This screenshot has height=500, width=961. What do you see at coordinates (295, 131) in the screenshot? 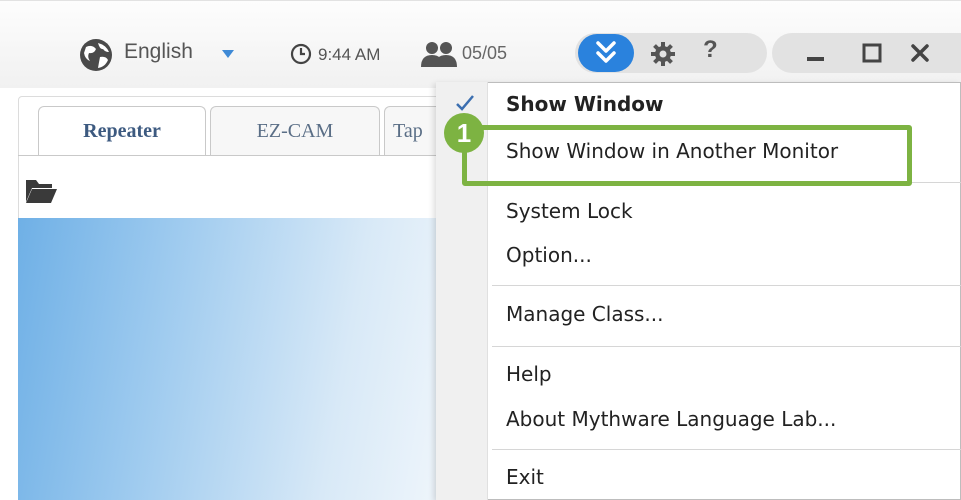
I see `tab-ez-cam: EZ-CAM` at bounding box center [295, 131].